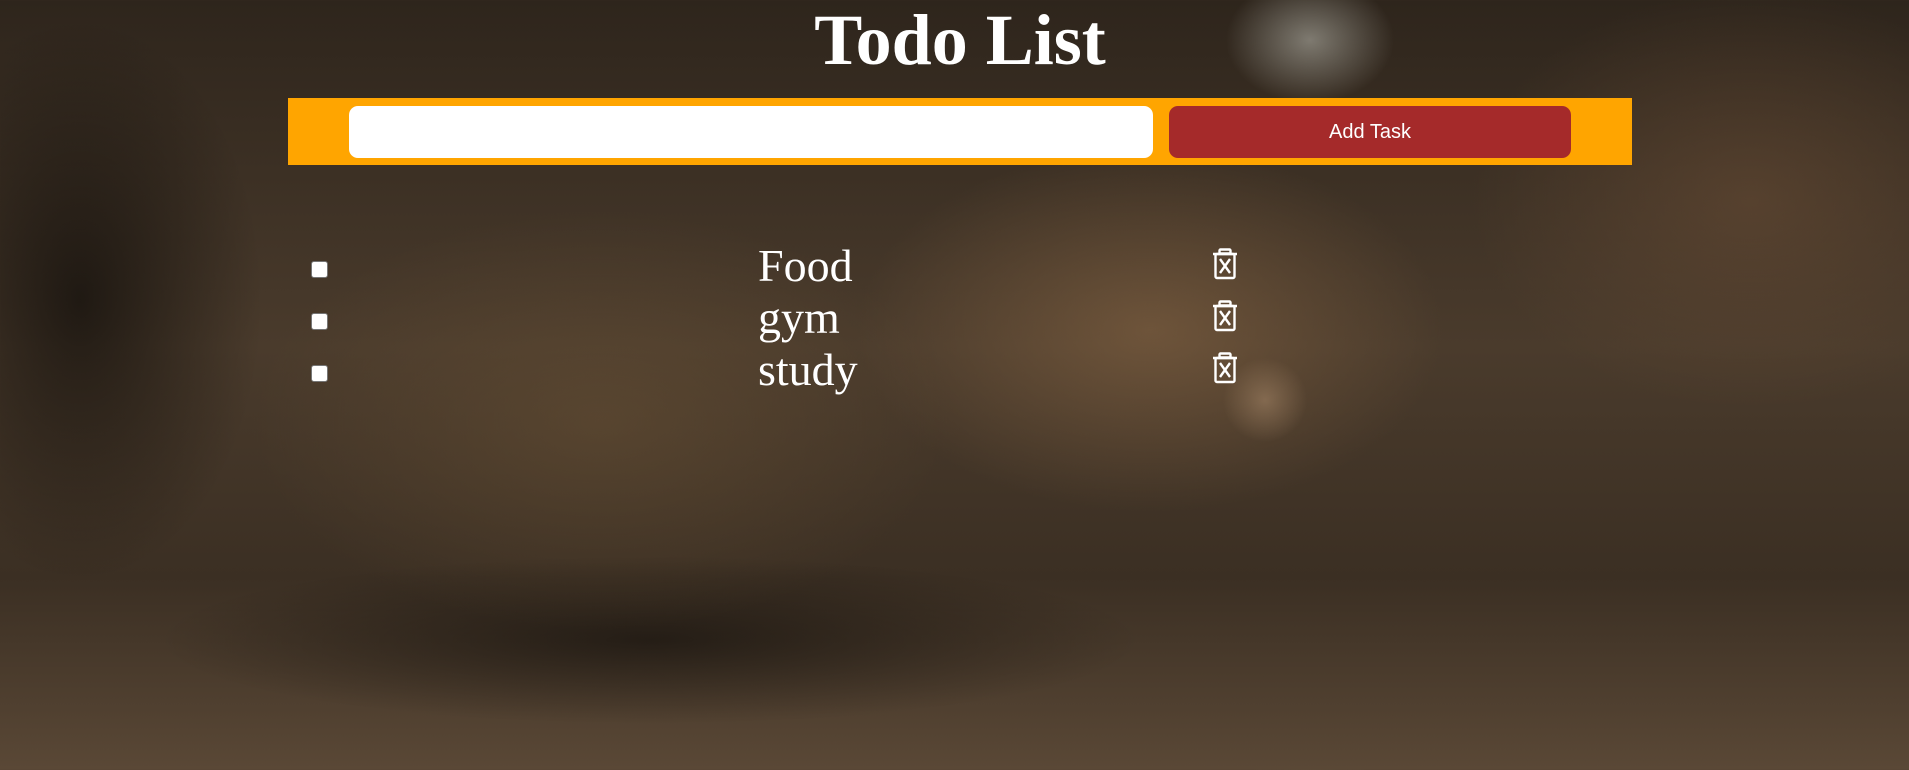 This screenshot has width=1909, height=770. I want to click on task-input-bar: Add Task, so click(960, 131).